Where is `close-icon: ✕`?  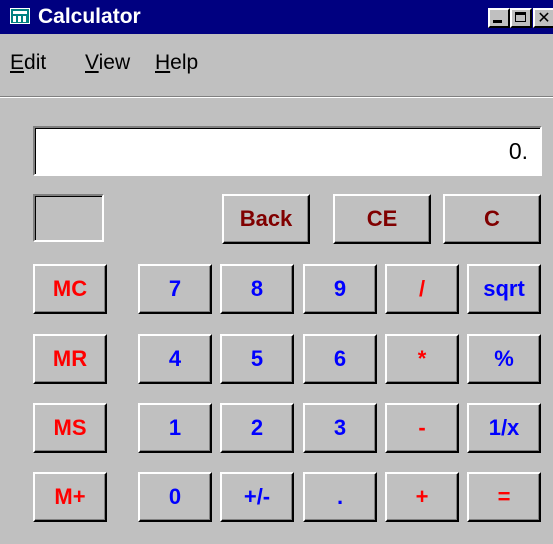 close-icon: ✕ is located at coordinates (544, 17).